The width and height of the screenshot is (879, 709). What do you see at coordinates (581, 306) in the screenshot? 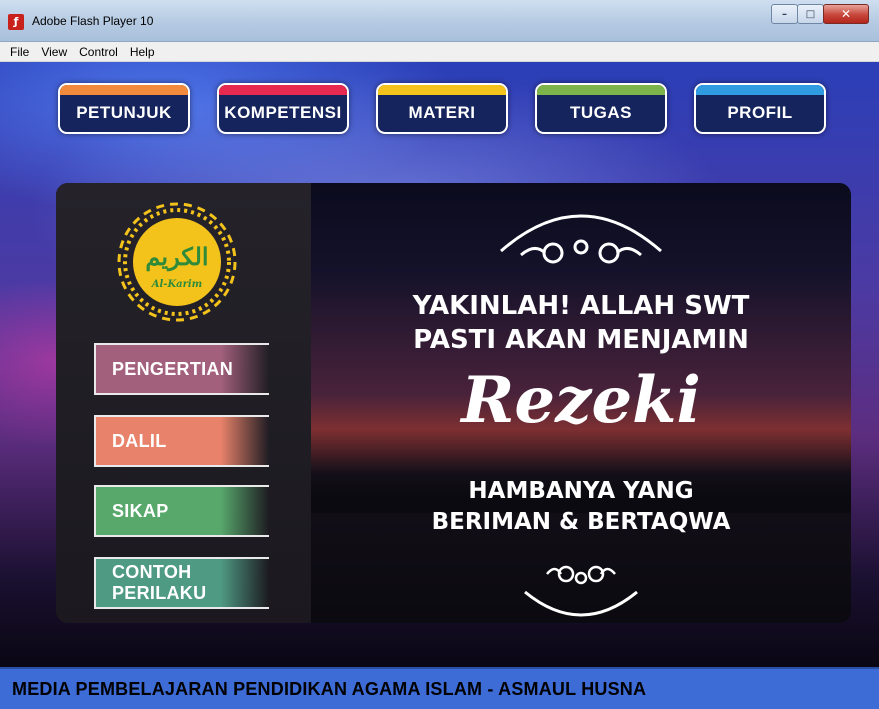
I see `quote-line-1: YAKINLAH! ALLAH SWT` at bounding box center [581, 306].